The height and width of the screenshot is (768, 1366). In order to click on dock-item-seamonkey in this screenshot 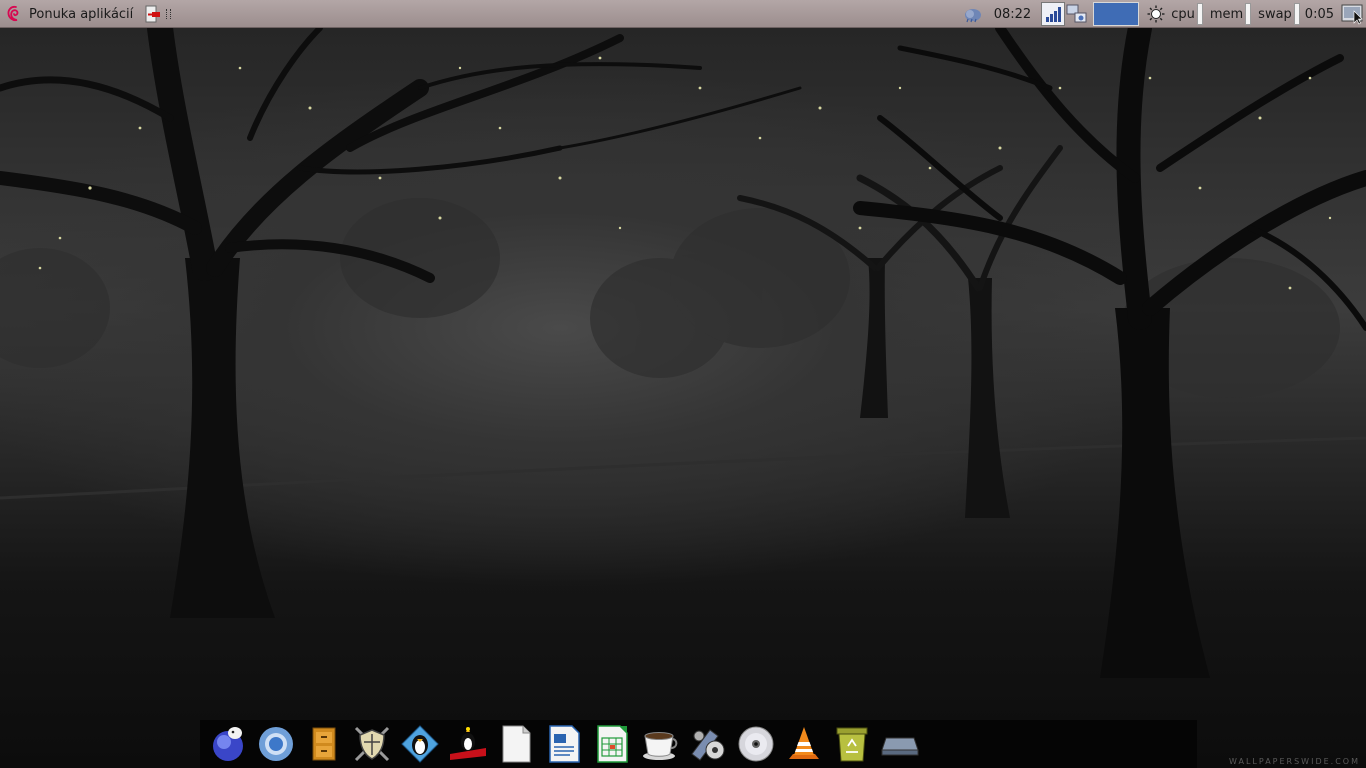, I will do `click(228, 744)`.